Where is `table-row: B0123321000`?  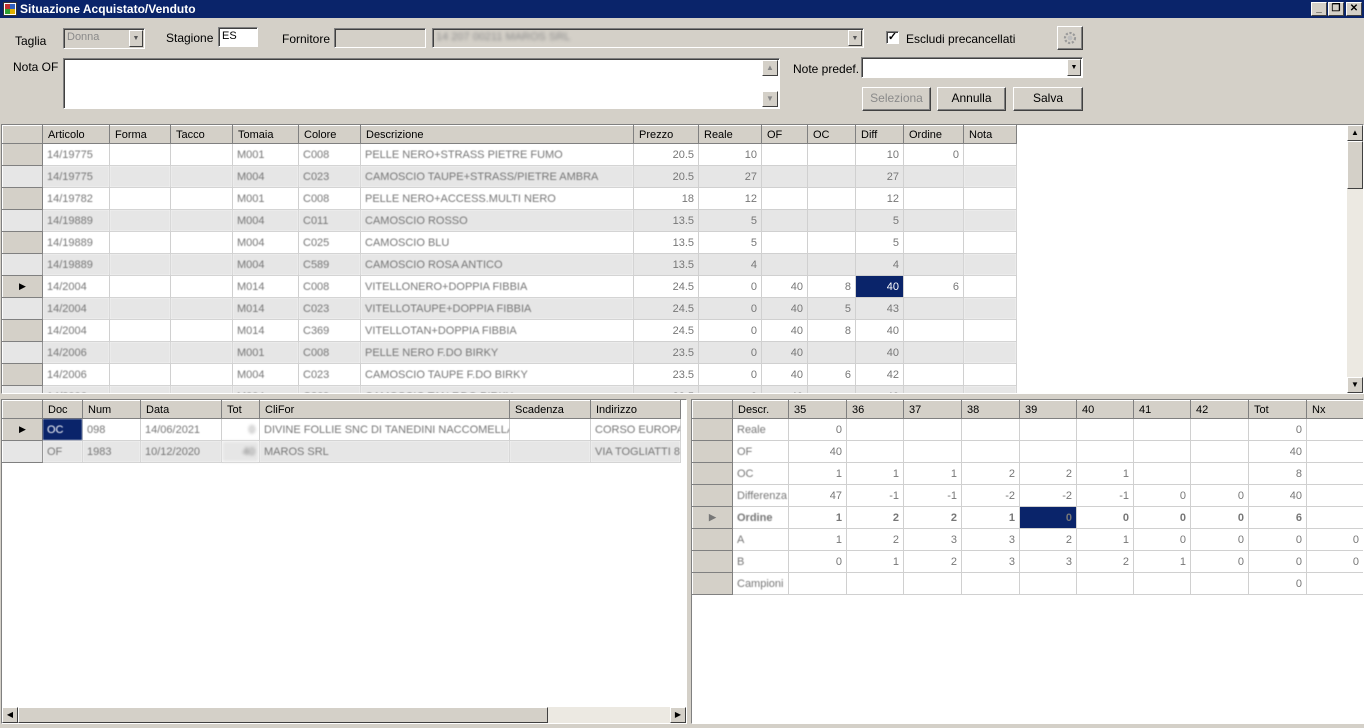 table-row: B0123321000 is located at coordinates (1027, 561).